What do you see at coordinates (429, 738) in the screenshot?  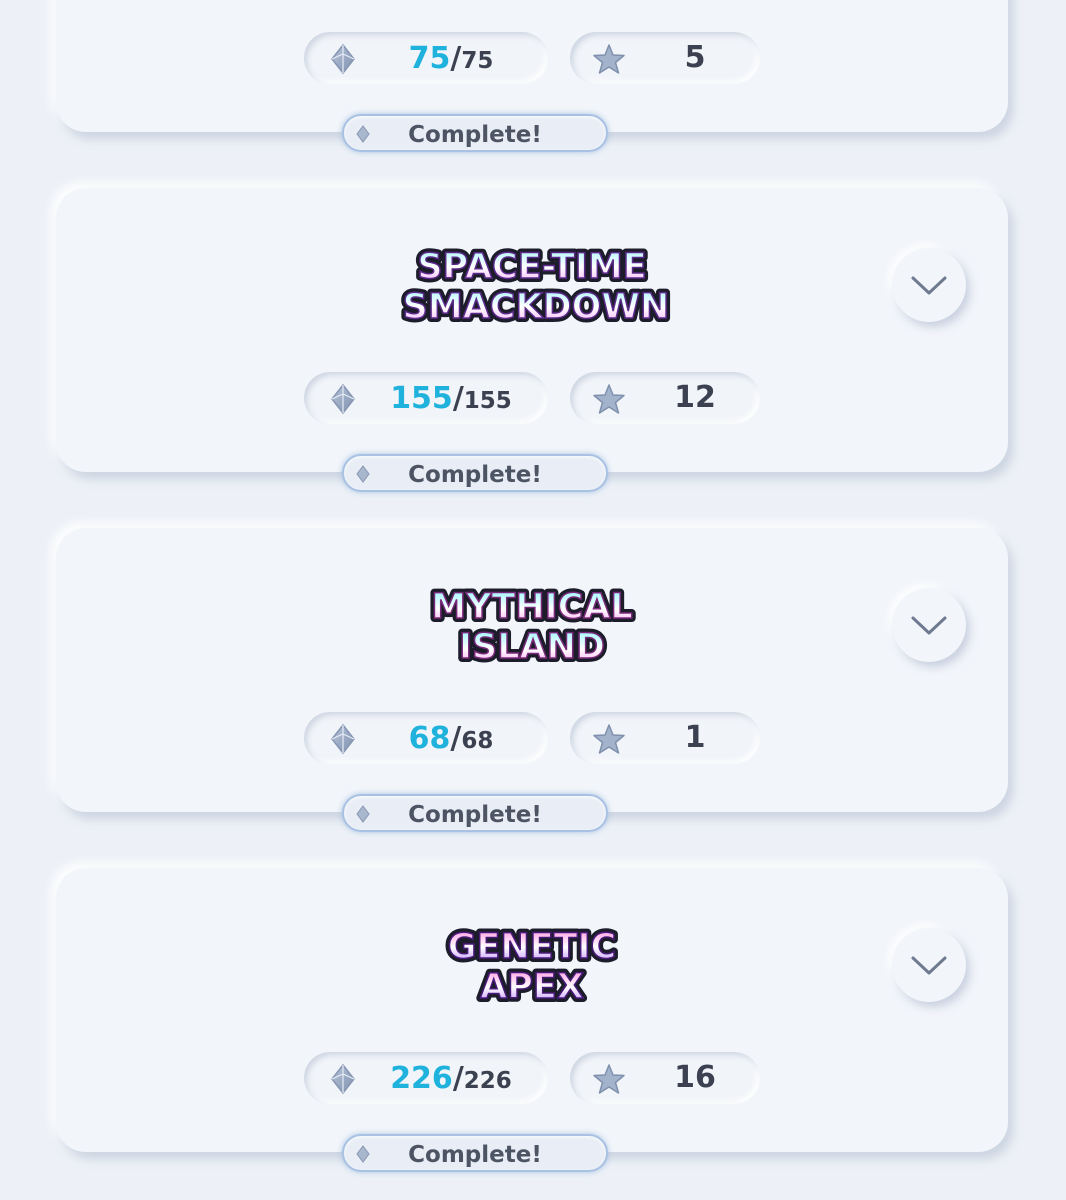 I see `cards-have: 68` at bounding box center [429, 738].